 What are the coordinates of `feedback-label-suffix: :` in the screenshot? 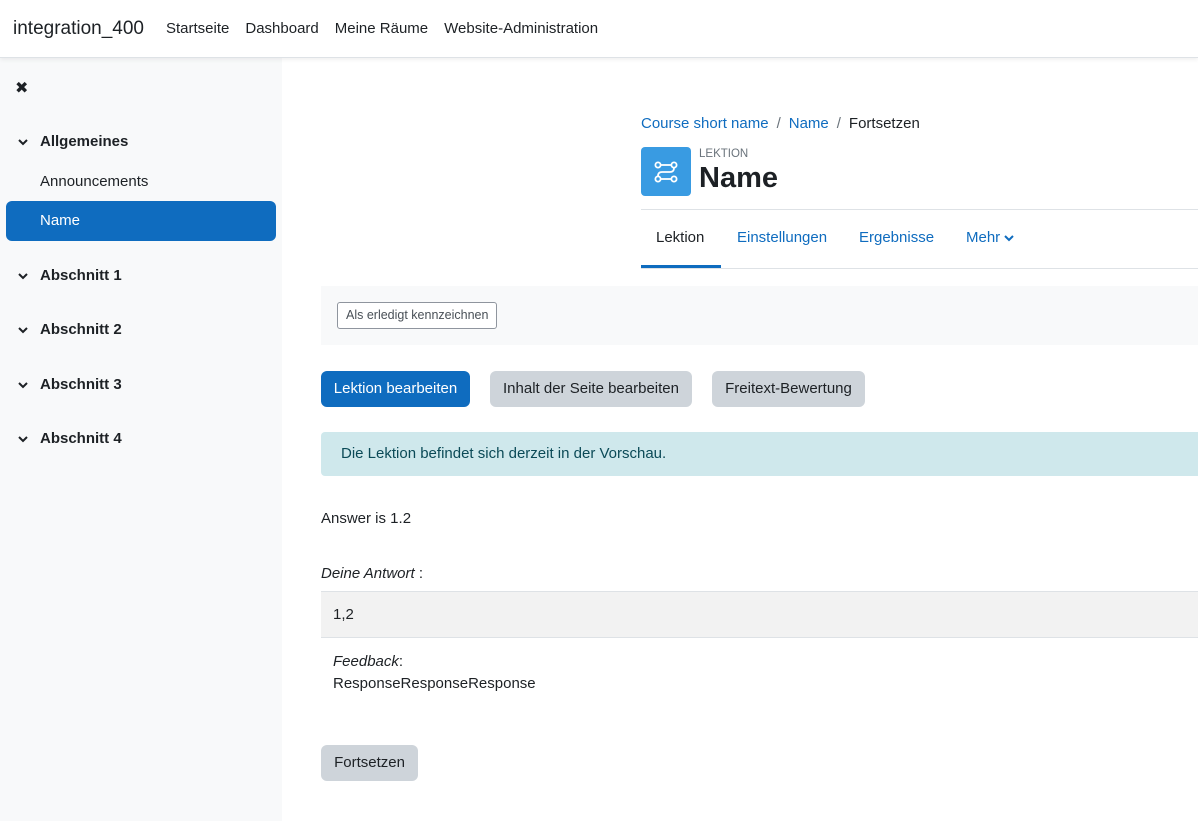 It's located at (401, 661).